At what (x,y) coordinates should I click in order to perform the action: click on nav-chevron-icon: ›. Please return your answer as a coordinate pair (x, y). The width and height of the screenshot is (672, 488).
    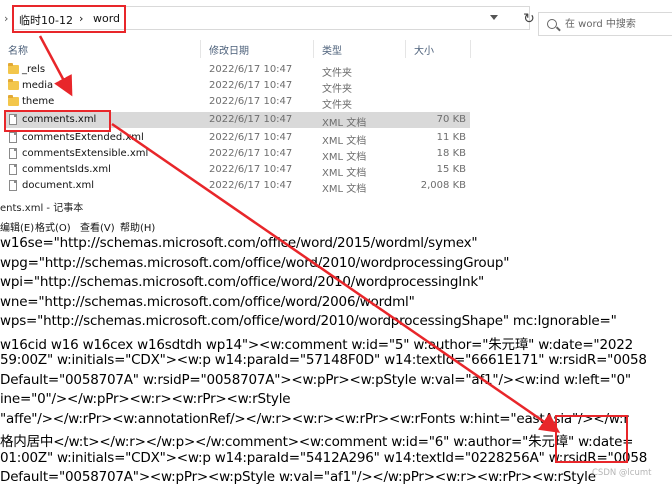
    Looking at the image, I should click on (6, 18).